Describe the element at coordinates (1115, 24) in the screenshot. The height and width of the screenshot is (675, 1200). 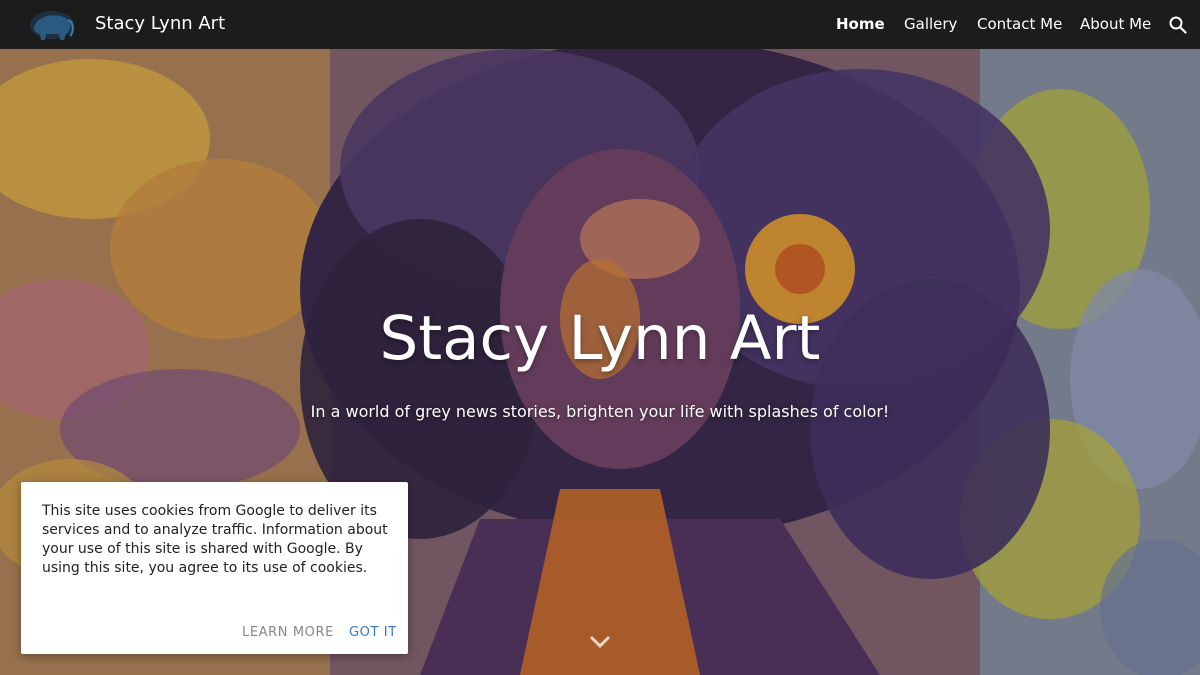
I see `nav-about-me: About Me` at that location.